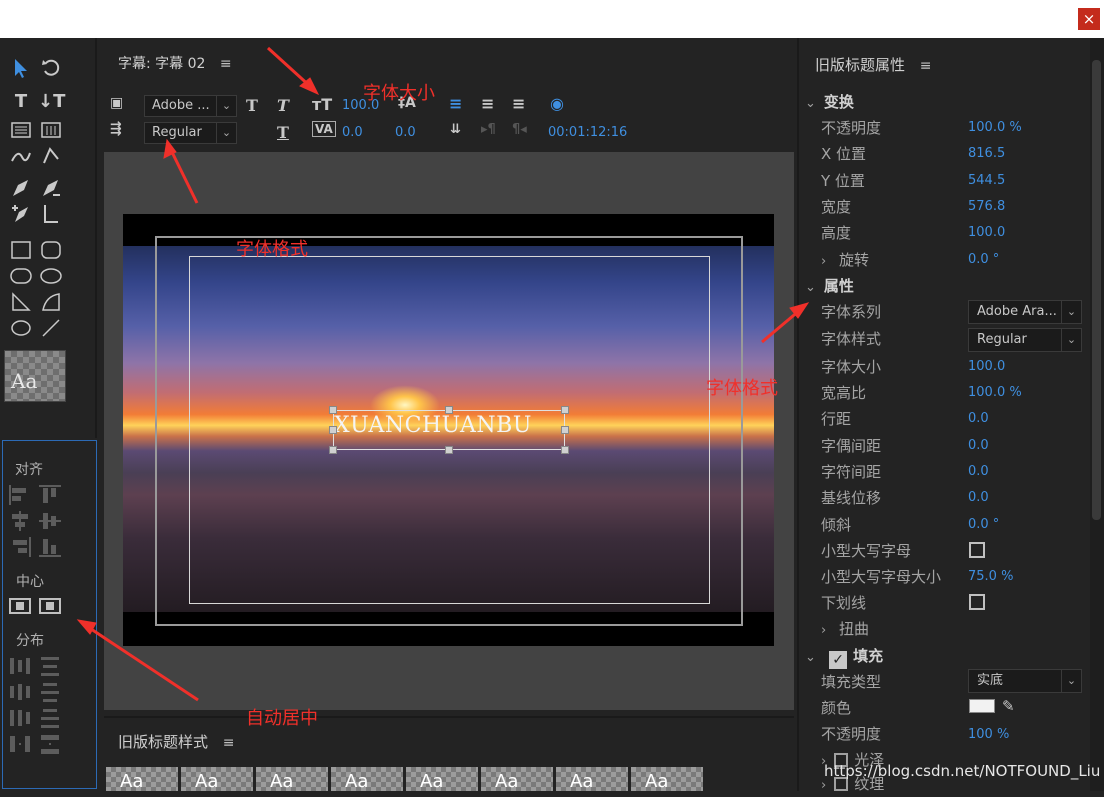 The image size is (1104, 797). I want to click on tab-stops-icon: ⇶, so click(116, 129).